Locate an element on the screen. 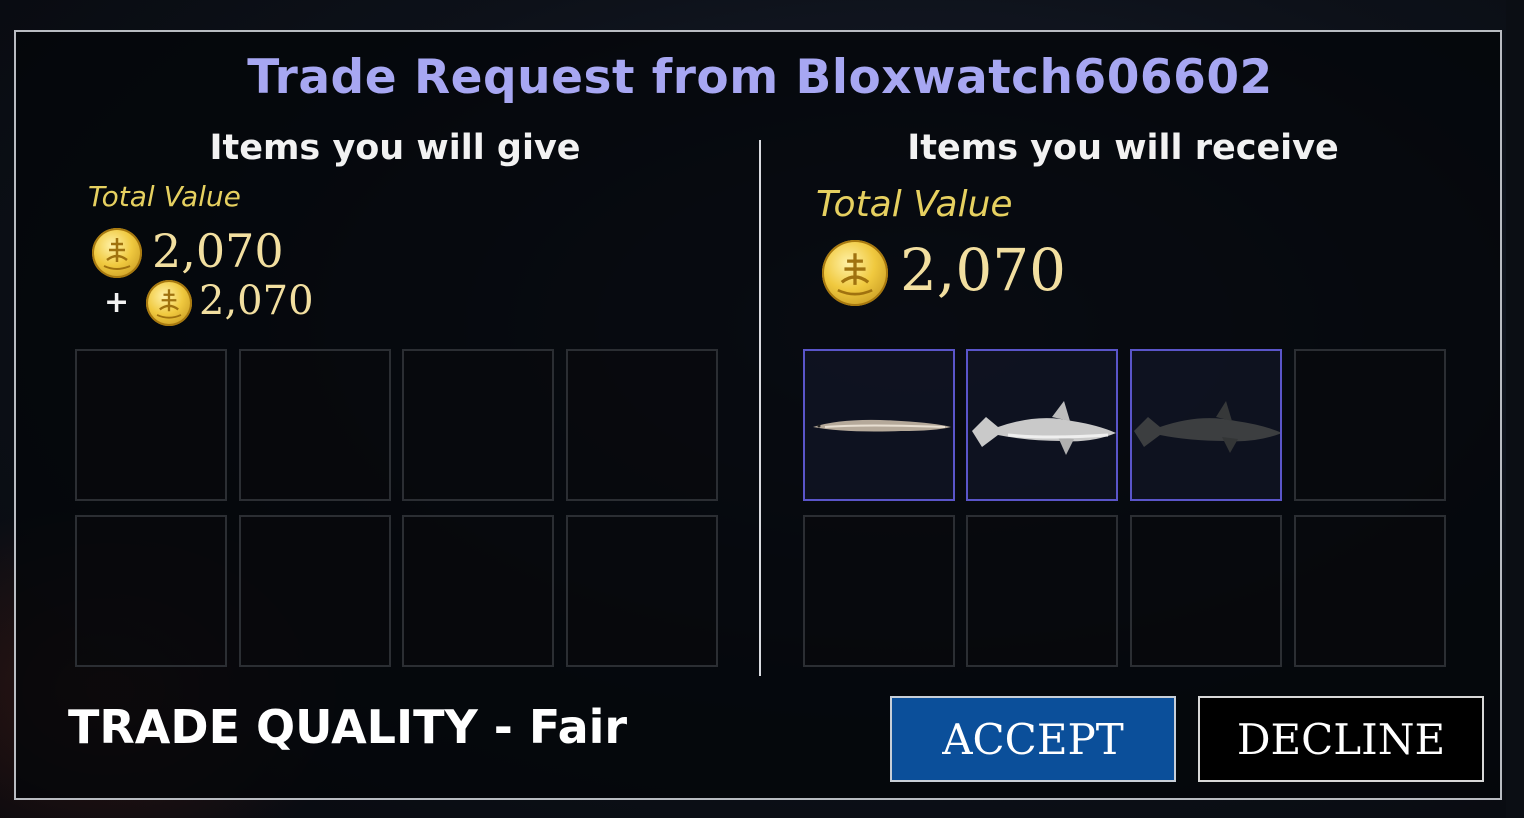  scrollbar is located at coordinates (1515, 409).